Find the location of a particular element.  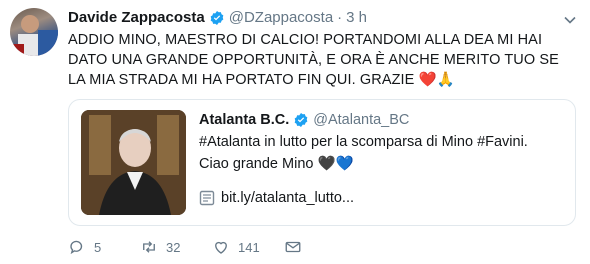

quoted-tweet-image is located at coordinates (133, 162).